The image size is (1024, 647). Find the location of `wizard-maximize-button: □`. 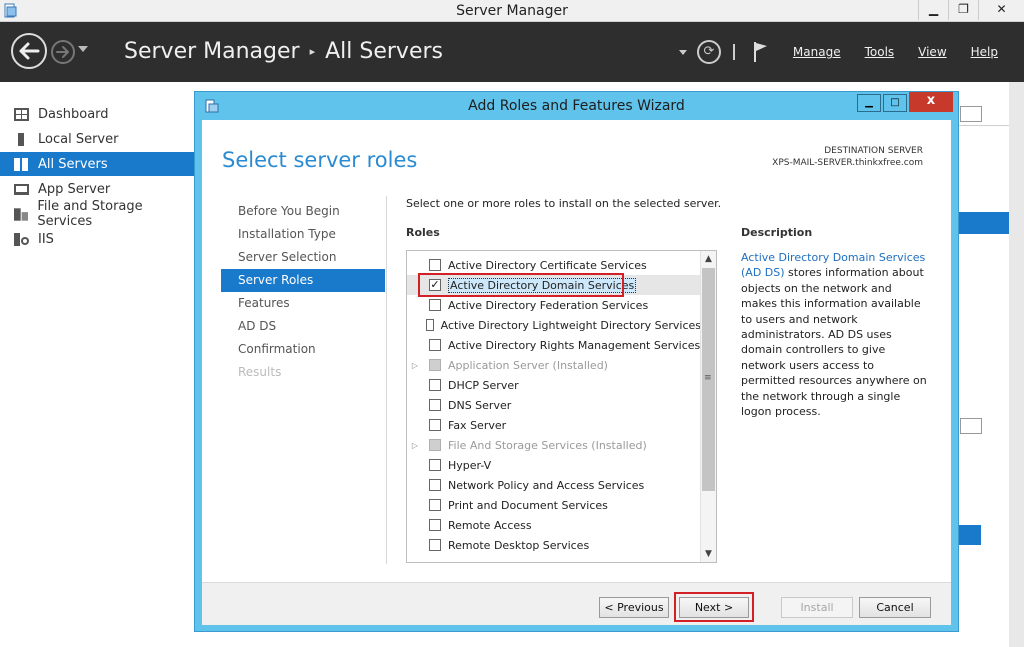

wizard-maximize-button: □ is located at coordinates (895, 103).